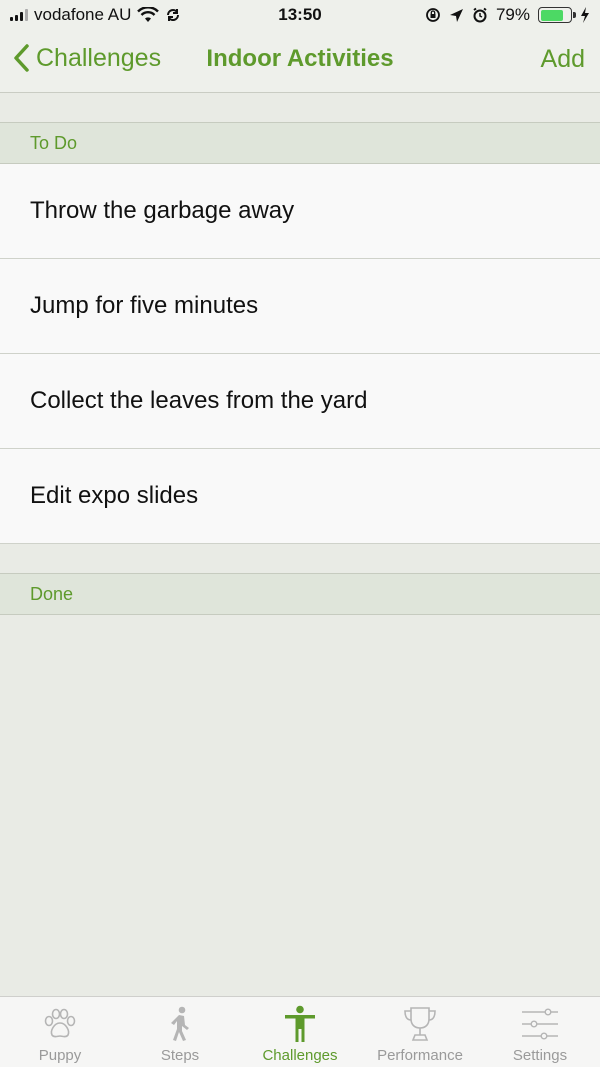  What do you see at coordinates (300, 211) in the screenshot?
I see `list-item: Throw the garbage away` at bounding box center [300, 211].